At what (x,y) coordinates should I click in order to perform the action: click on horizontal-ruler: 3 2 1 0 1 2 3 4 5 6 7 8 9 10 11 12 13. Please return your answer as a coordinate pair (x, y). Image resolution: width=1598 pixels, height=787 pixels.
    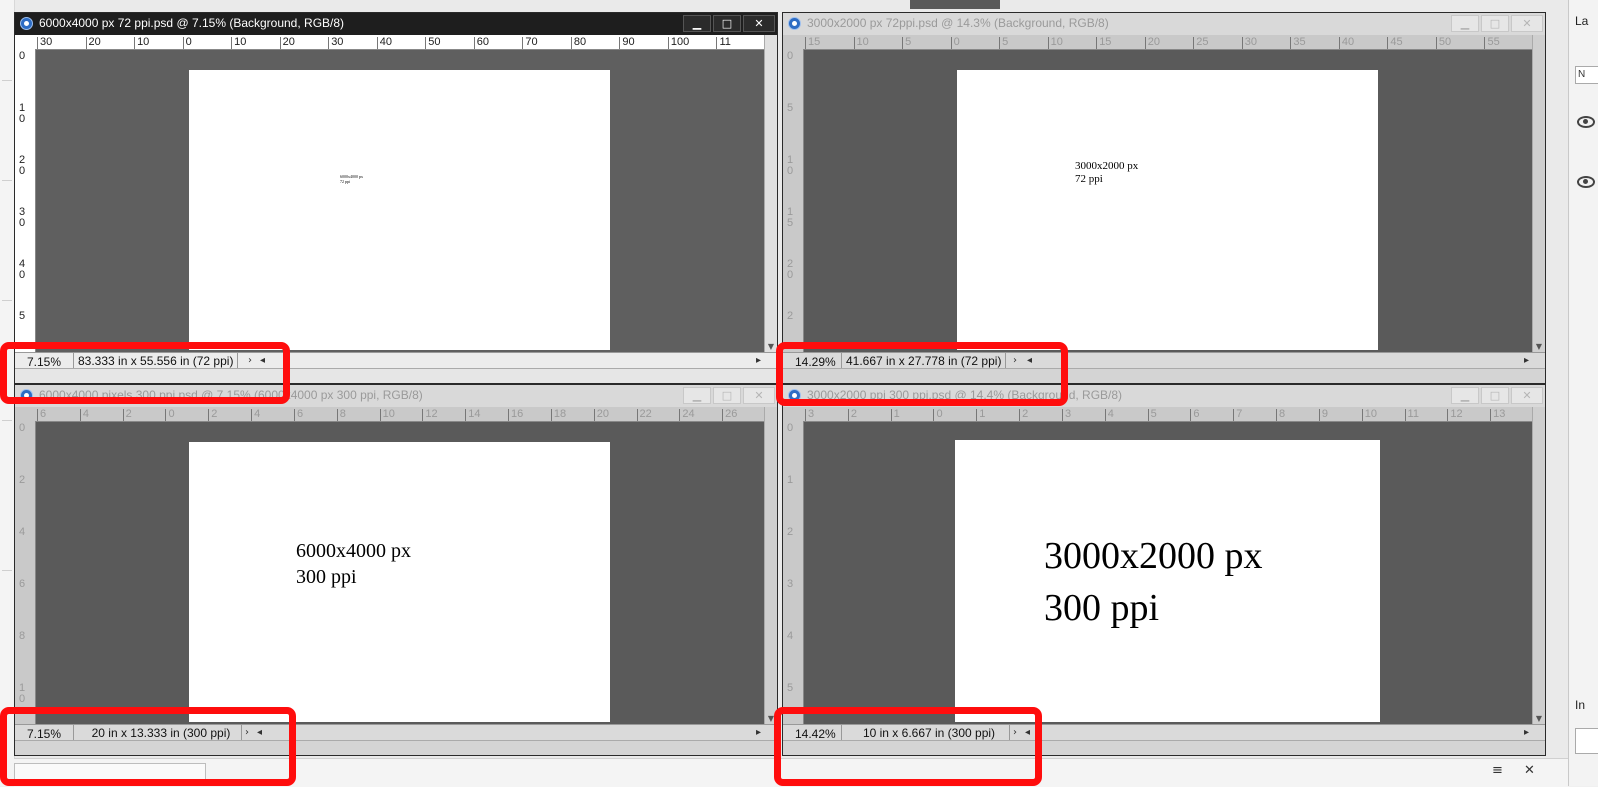
    Looking at the image, I should click on (1168, 414).